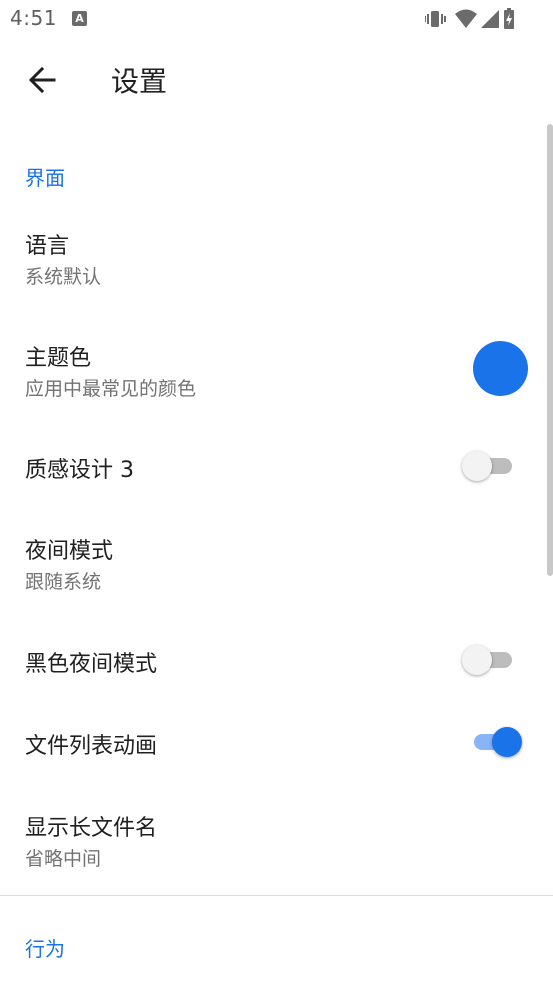 This screenshot has width=553, height=983. Describe the element at coordinates (45, 949) in the screenshot. I see `section-header-behavior: 行为` at that location.